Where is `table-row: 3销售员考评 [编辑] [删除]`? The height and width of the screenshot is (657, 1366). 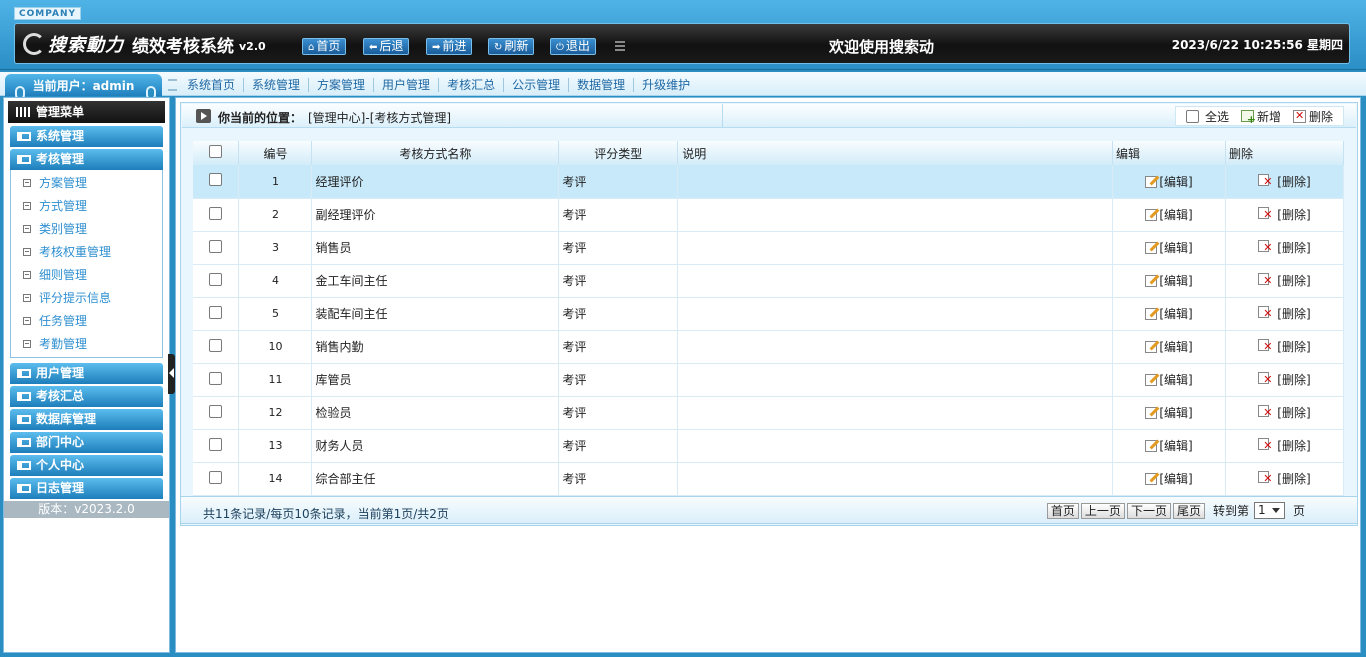
table-row: 3销售员考评 [编辑] [删除] is located at coordinates (769, 248).